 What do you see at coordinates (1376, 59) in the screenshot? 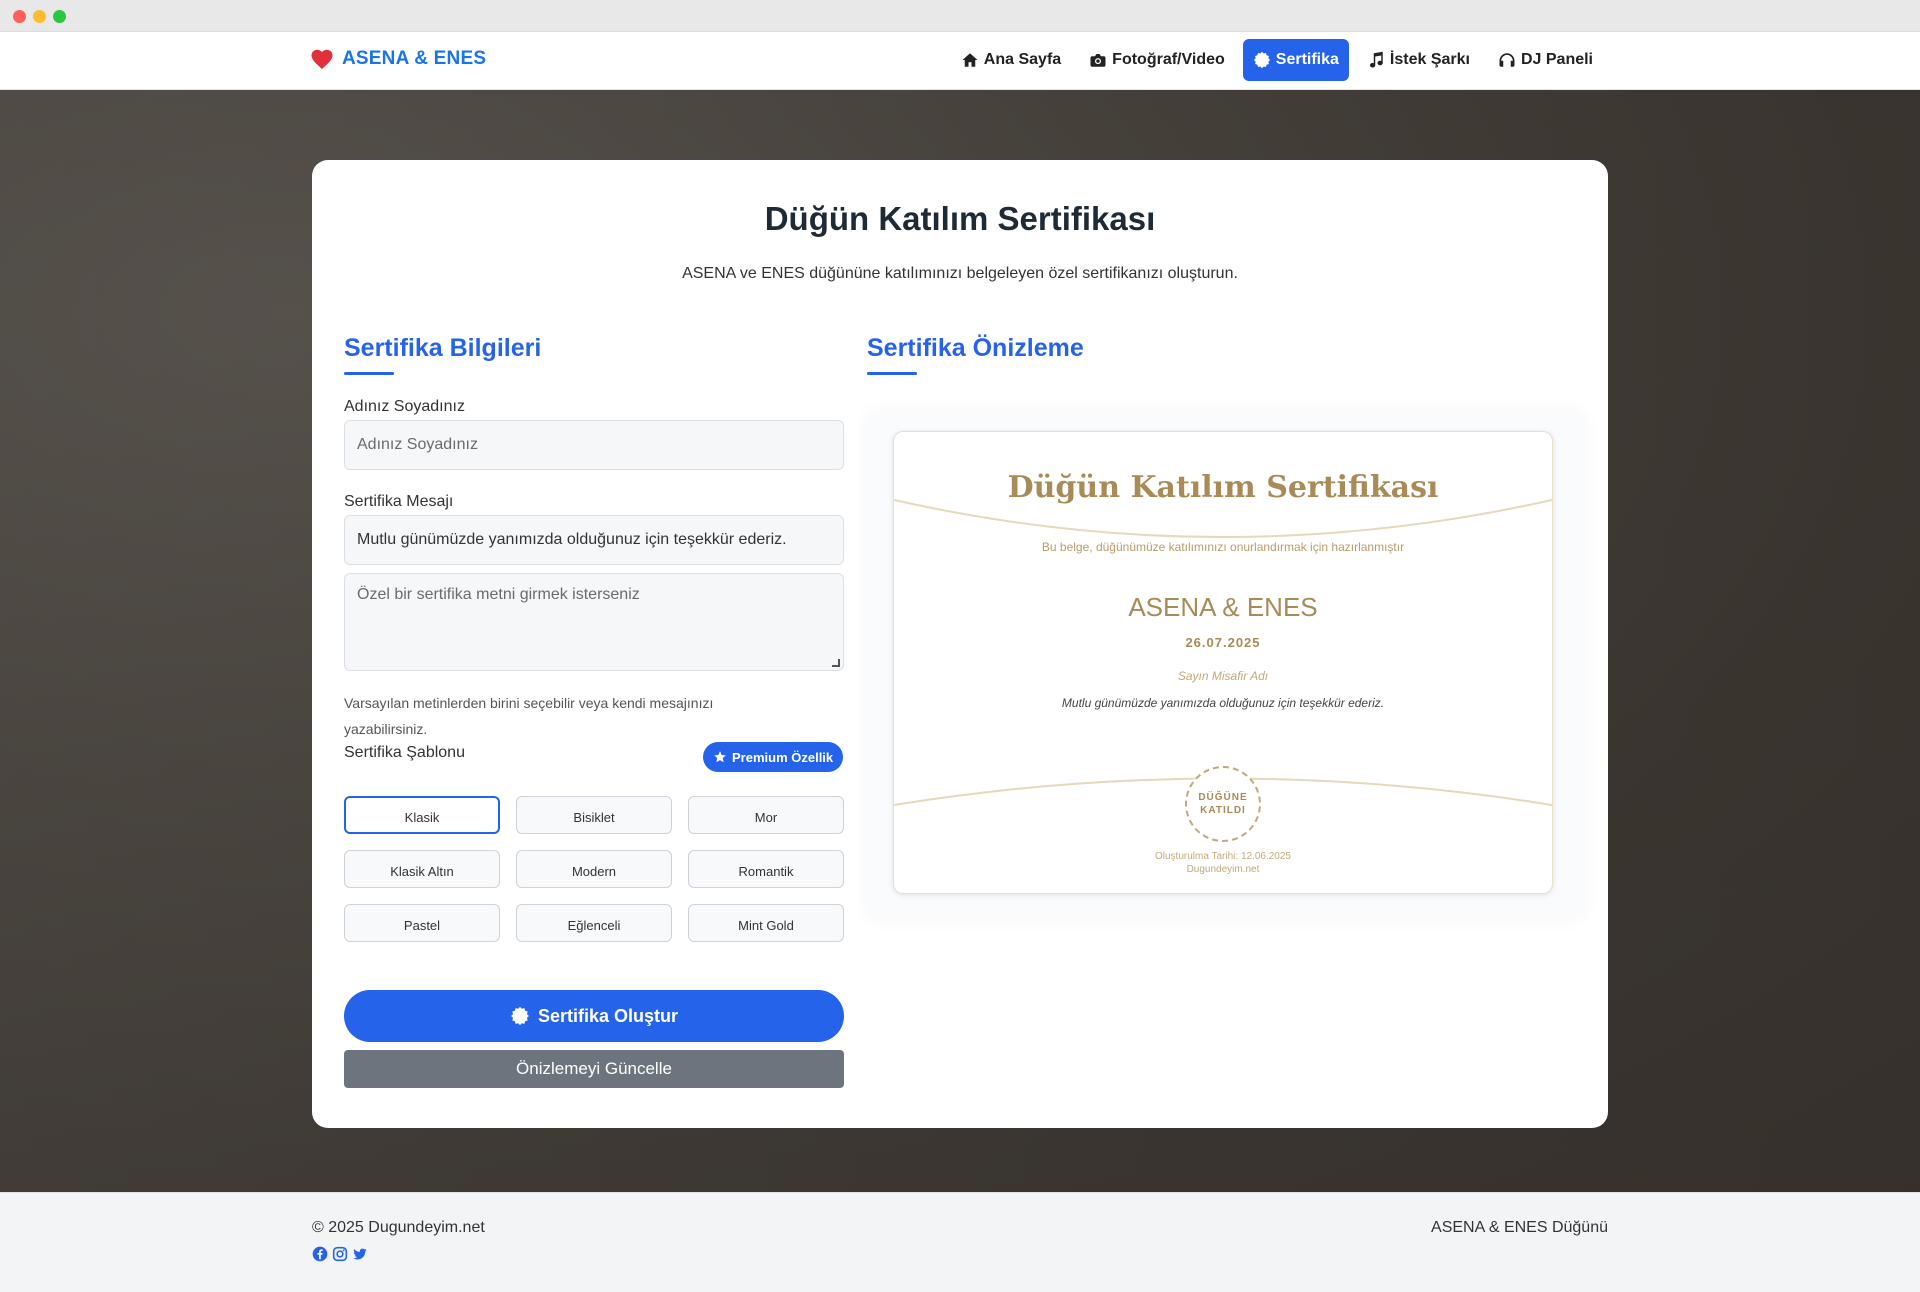
I see `music-icon` at bounding box center [1376, 59].